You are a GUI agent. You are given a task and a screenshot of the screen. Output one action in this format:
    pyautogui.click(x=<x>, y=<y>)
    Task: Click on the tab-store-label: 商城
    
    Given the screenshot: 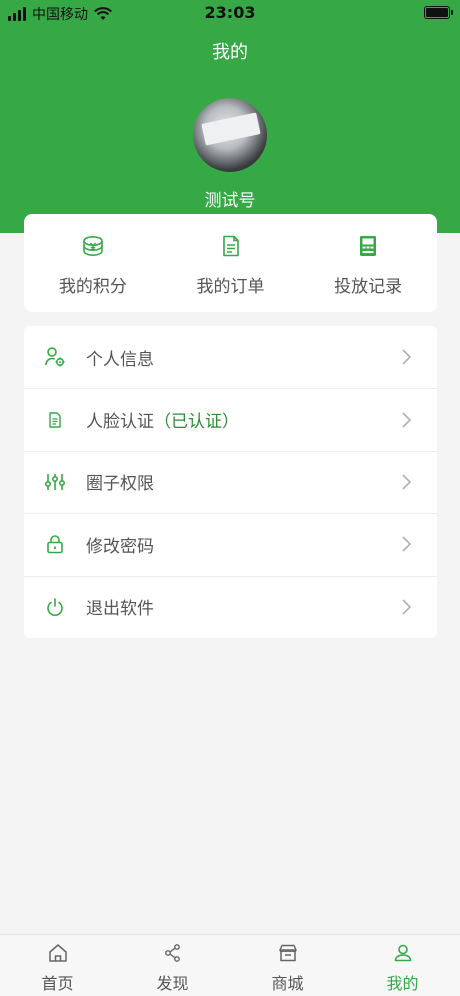 What is the action you would take?
    pyautogui.click(x=287, y=983)
    